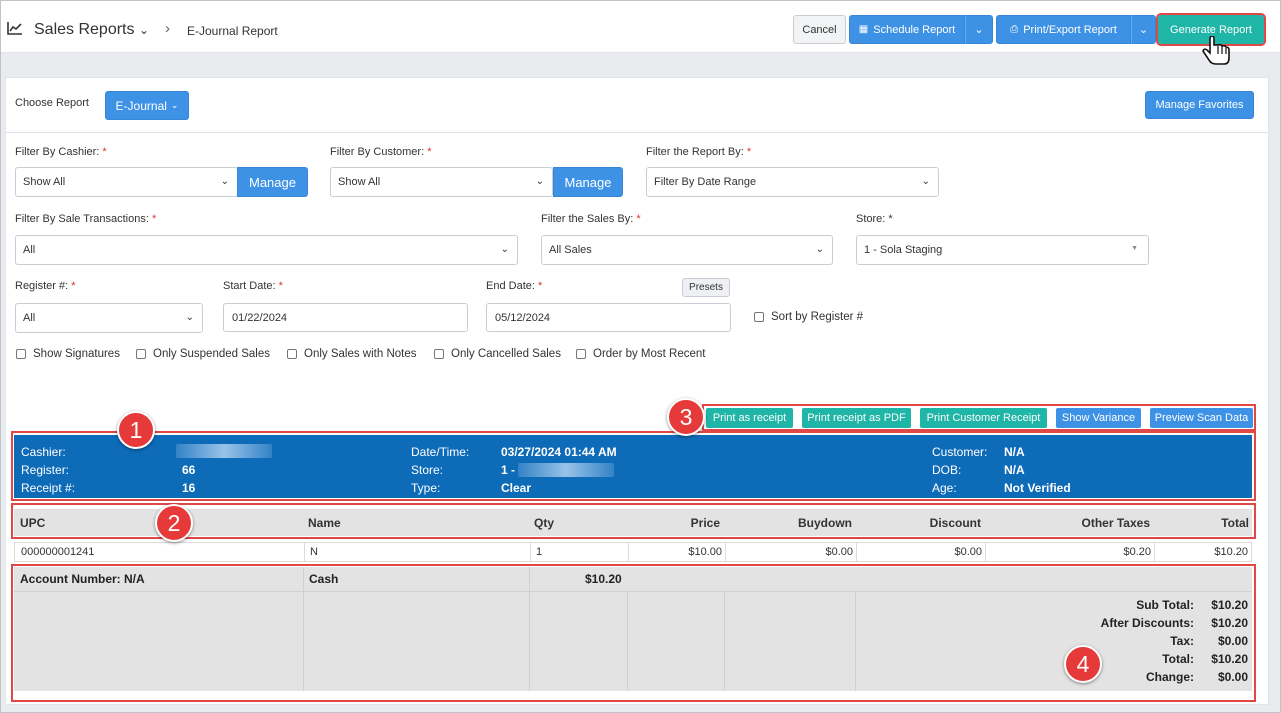  I want to click on printer-icon: ⎙, so click(1014, 29).